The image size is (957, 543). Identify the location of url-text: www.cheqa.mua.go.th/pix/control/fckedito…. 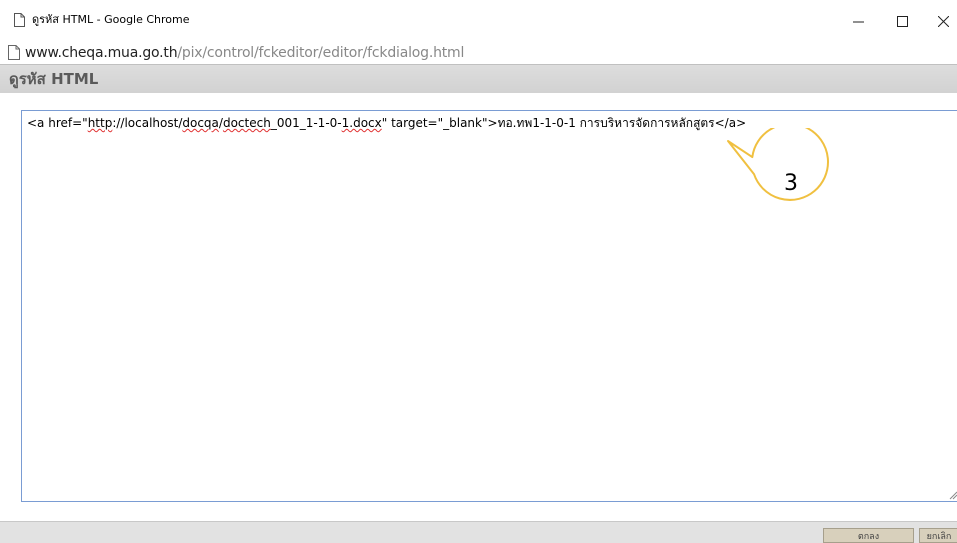
(244, 53).